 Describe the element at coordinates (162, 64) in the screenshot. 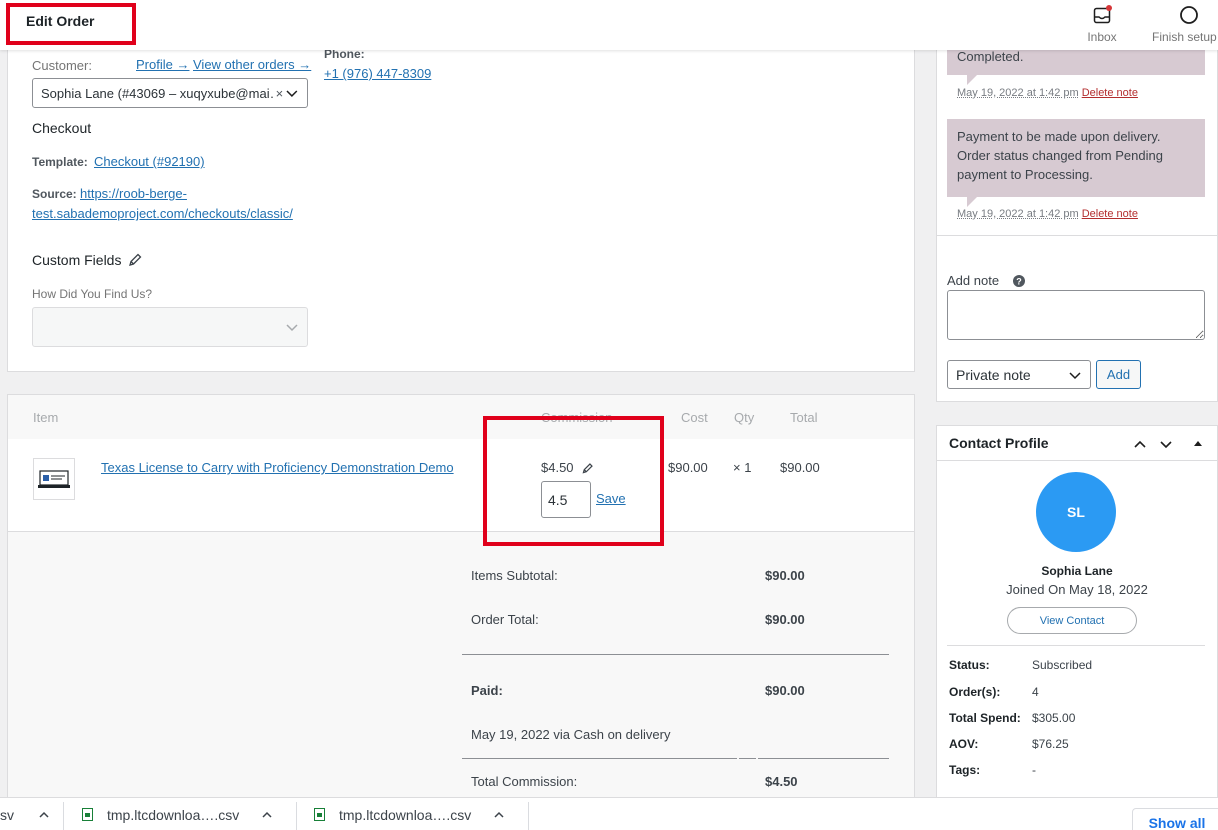

I see `profile-link: Profile →` at that location.